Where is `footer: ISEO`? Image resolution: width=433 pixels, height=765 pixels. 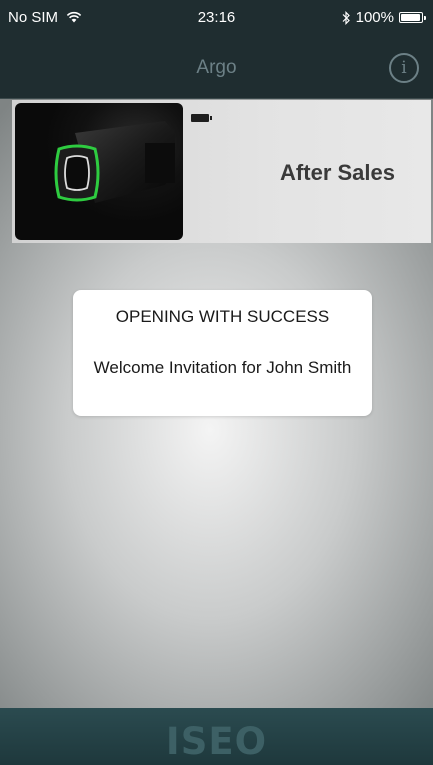
footer: ISEO is located at coordinates (216, 736).